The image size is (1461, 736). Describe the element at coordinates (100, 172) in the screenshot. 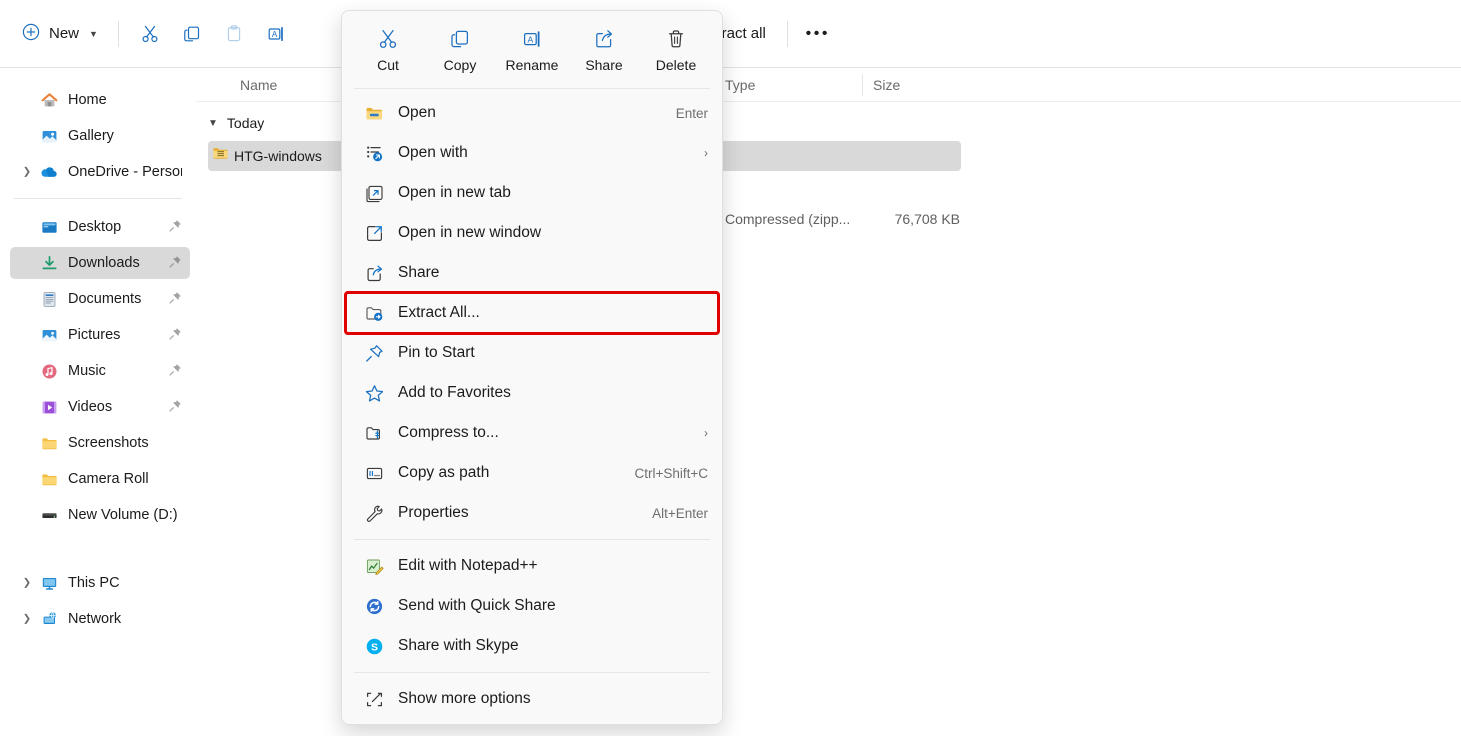

I see `sidebar-item-onedrive: ❯ OneDrive - Persona` at that location.